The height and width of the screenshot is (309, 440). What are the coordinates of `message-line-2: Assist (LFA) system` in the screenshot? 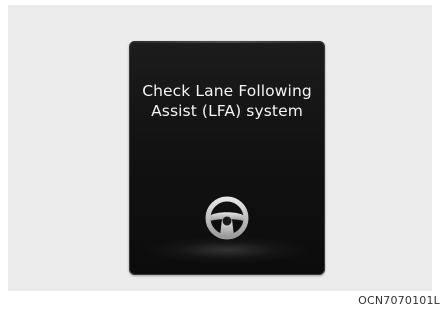 It's located at (227, 111).